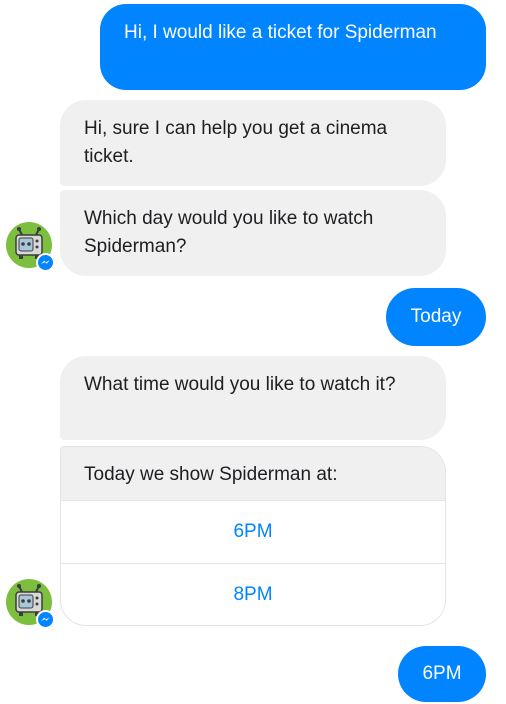  What do you see at coordinates (253, 594) in the screenshot?
I see `showtime-8pm-button: 8PM` at bounding box center [253, 594].